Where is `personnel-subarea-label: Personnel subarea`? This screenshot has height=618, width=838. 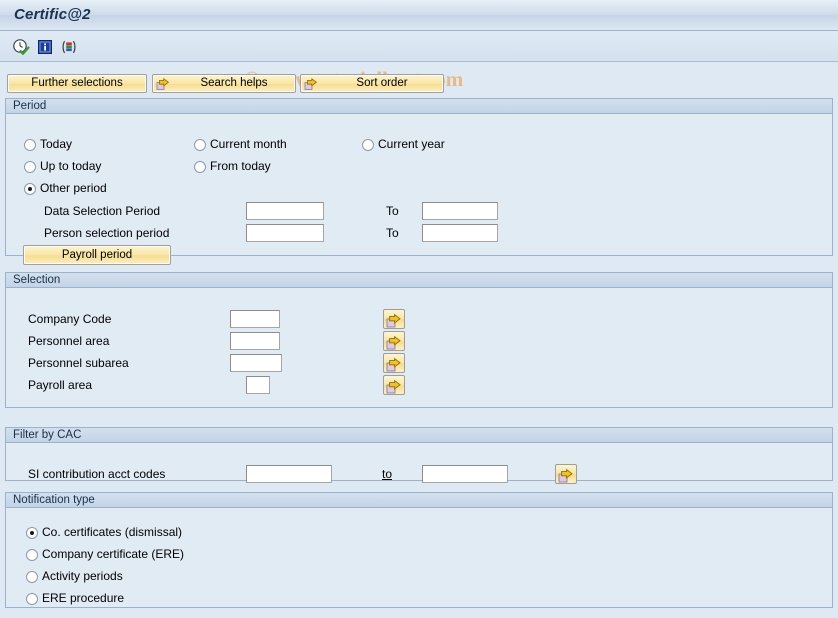 personnel-subarea-label: Personnel subarea is located at coordinates (78, 363).